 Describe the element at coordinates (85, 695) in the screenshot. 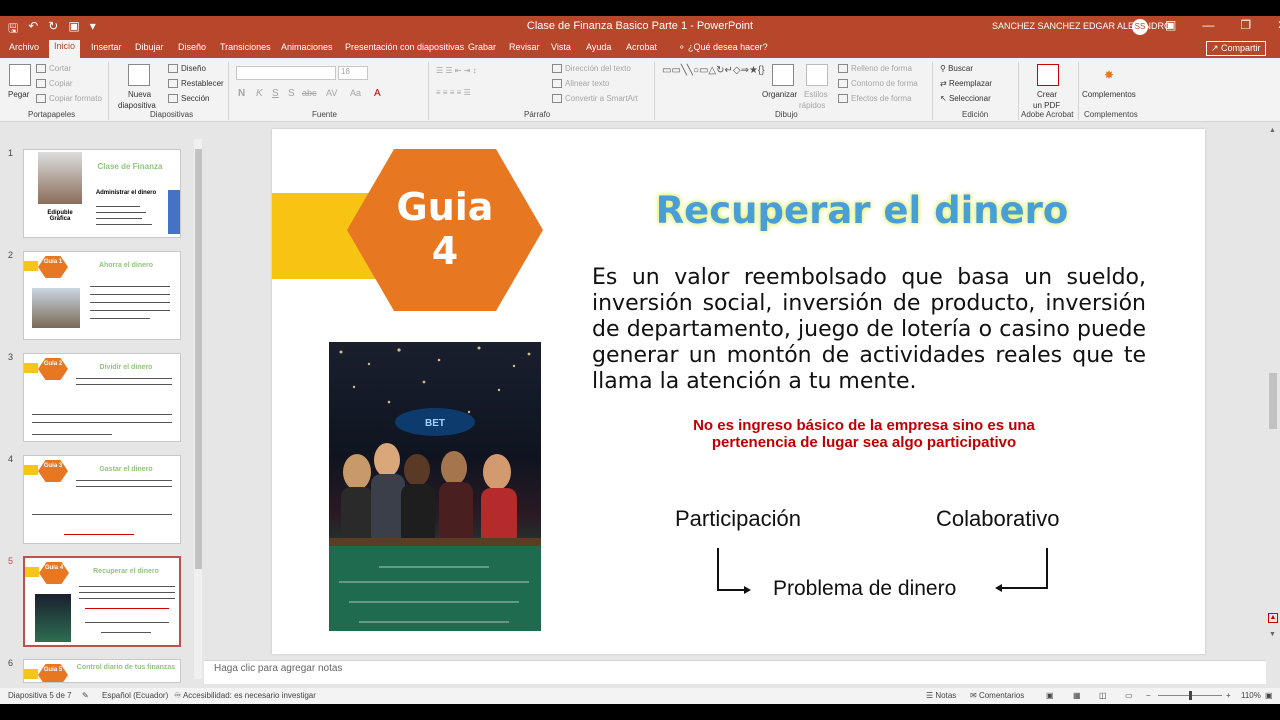

I see `spellcheck-icon: ✎` at that location.